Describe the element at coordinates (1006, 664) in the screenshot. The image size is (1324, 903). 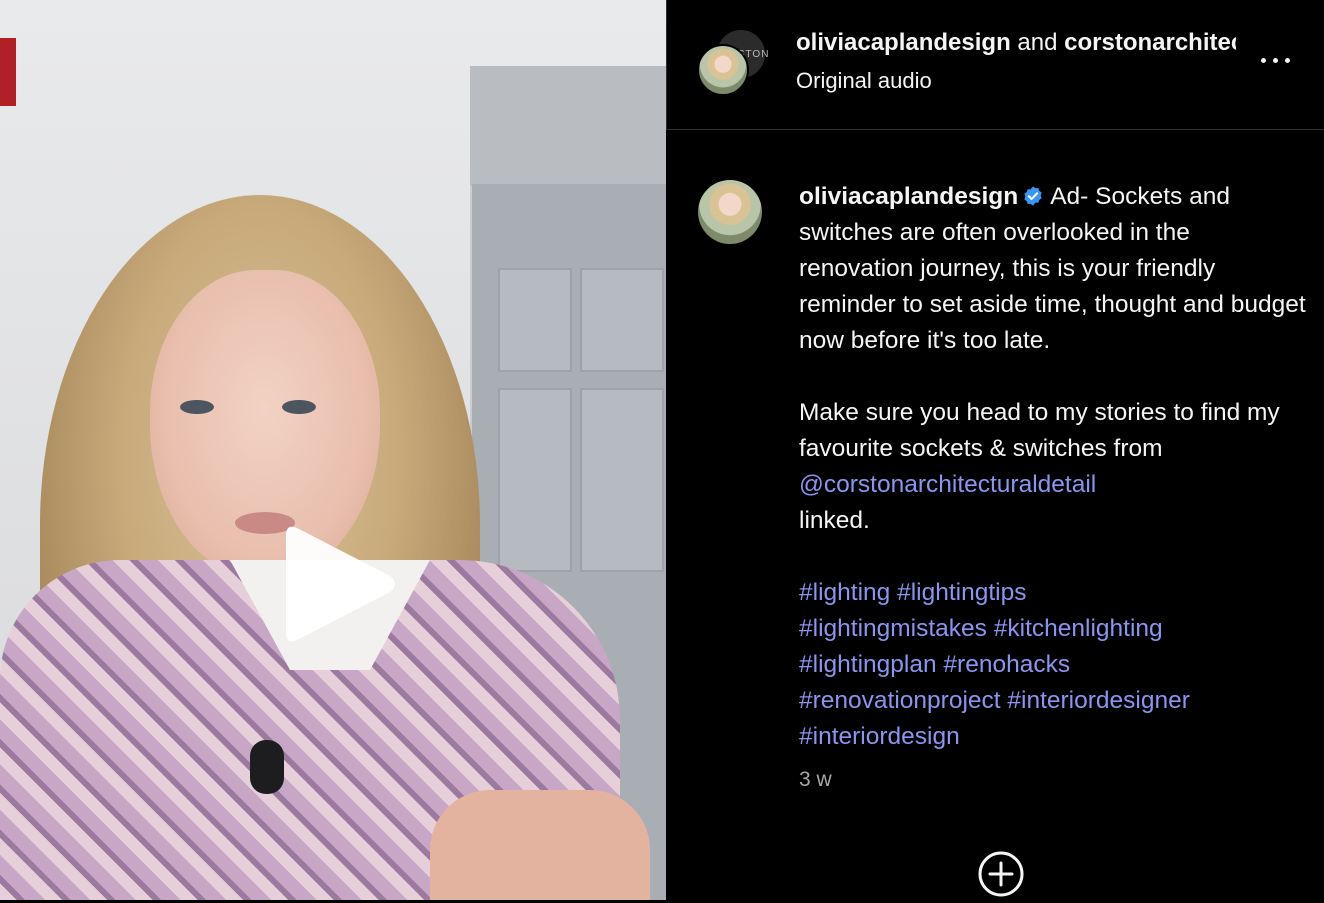
I see `hashtag-link: #renohacks` at that location.